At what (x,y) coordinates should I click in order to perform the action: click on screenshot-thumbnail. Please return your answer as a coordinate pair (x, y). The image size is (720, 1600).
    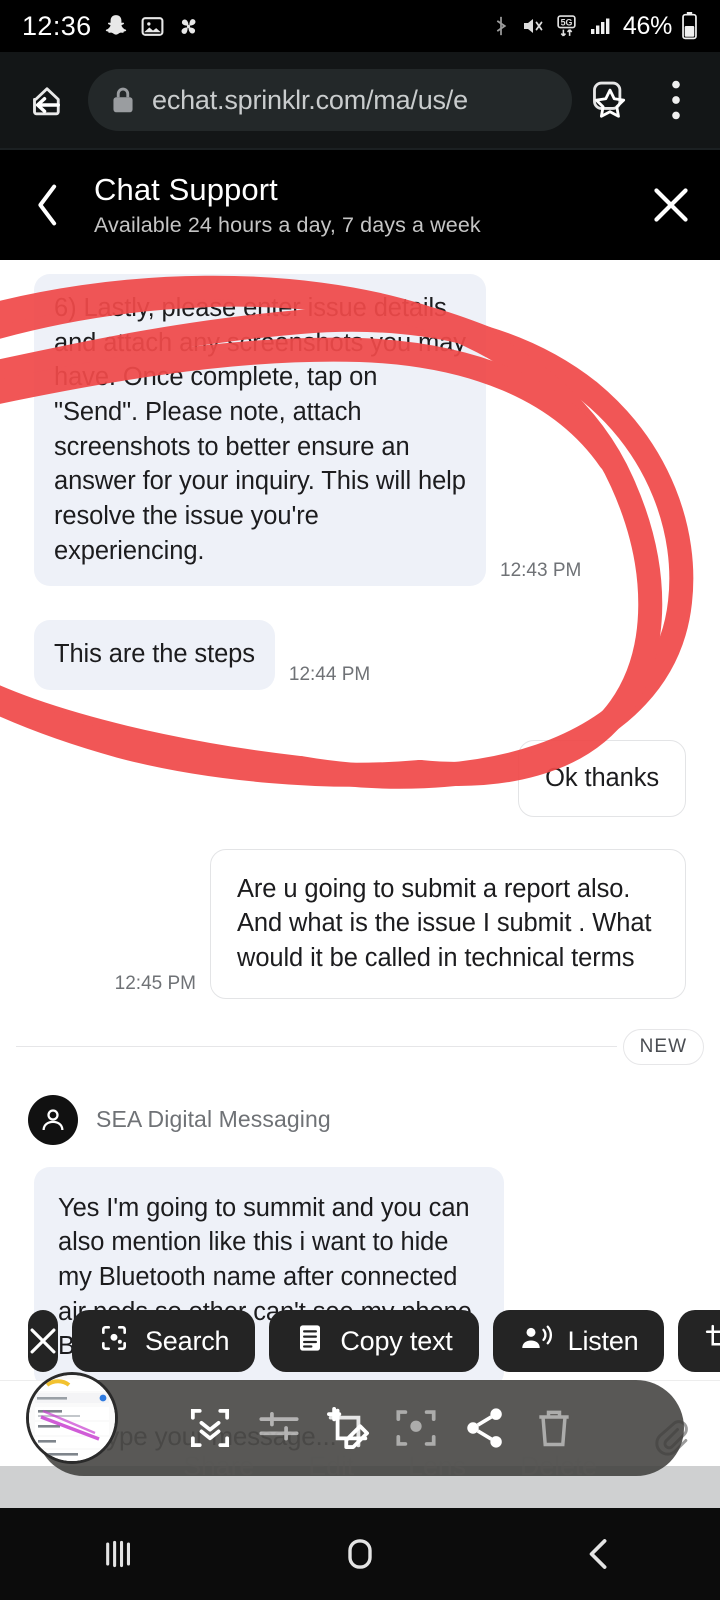
    Looking at the image, I should click on (72, 1418).